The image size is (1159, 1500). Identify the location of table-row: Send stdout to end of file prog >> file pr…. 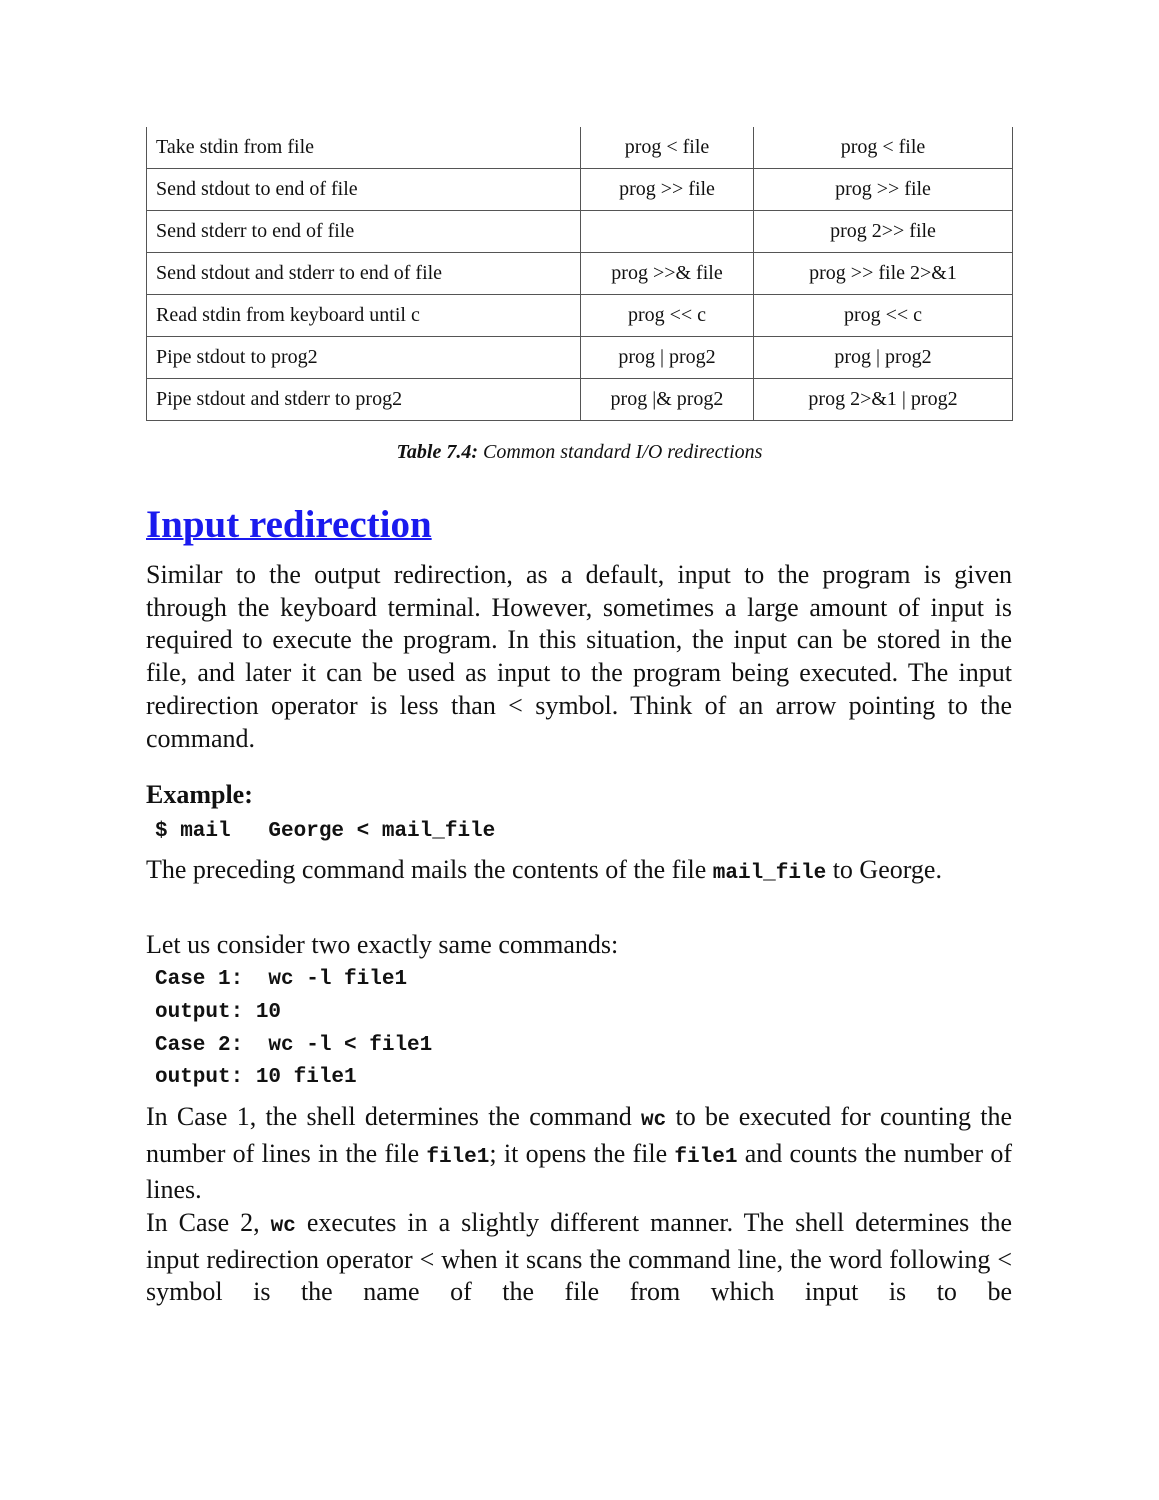
(579, 189).